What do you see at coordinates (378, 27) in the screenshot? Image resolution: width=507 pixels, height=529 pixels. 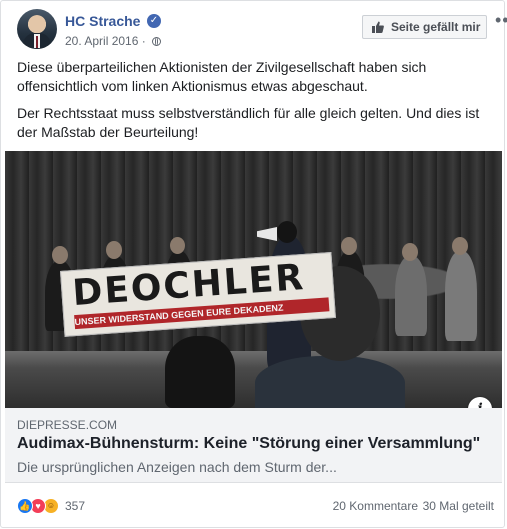 I see `thumbs-up-icon` at bounding box center [378, 27].